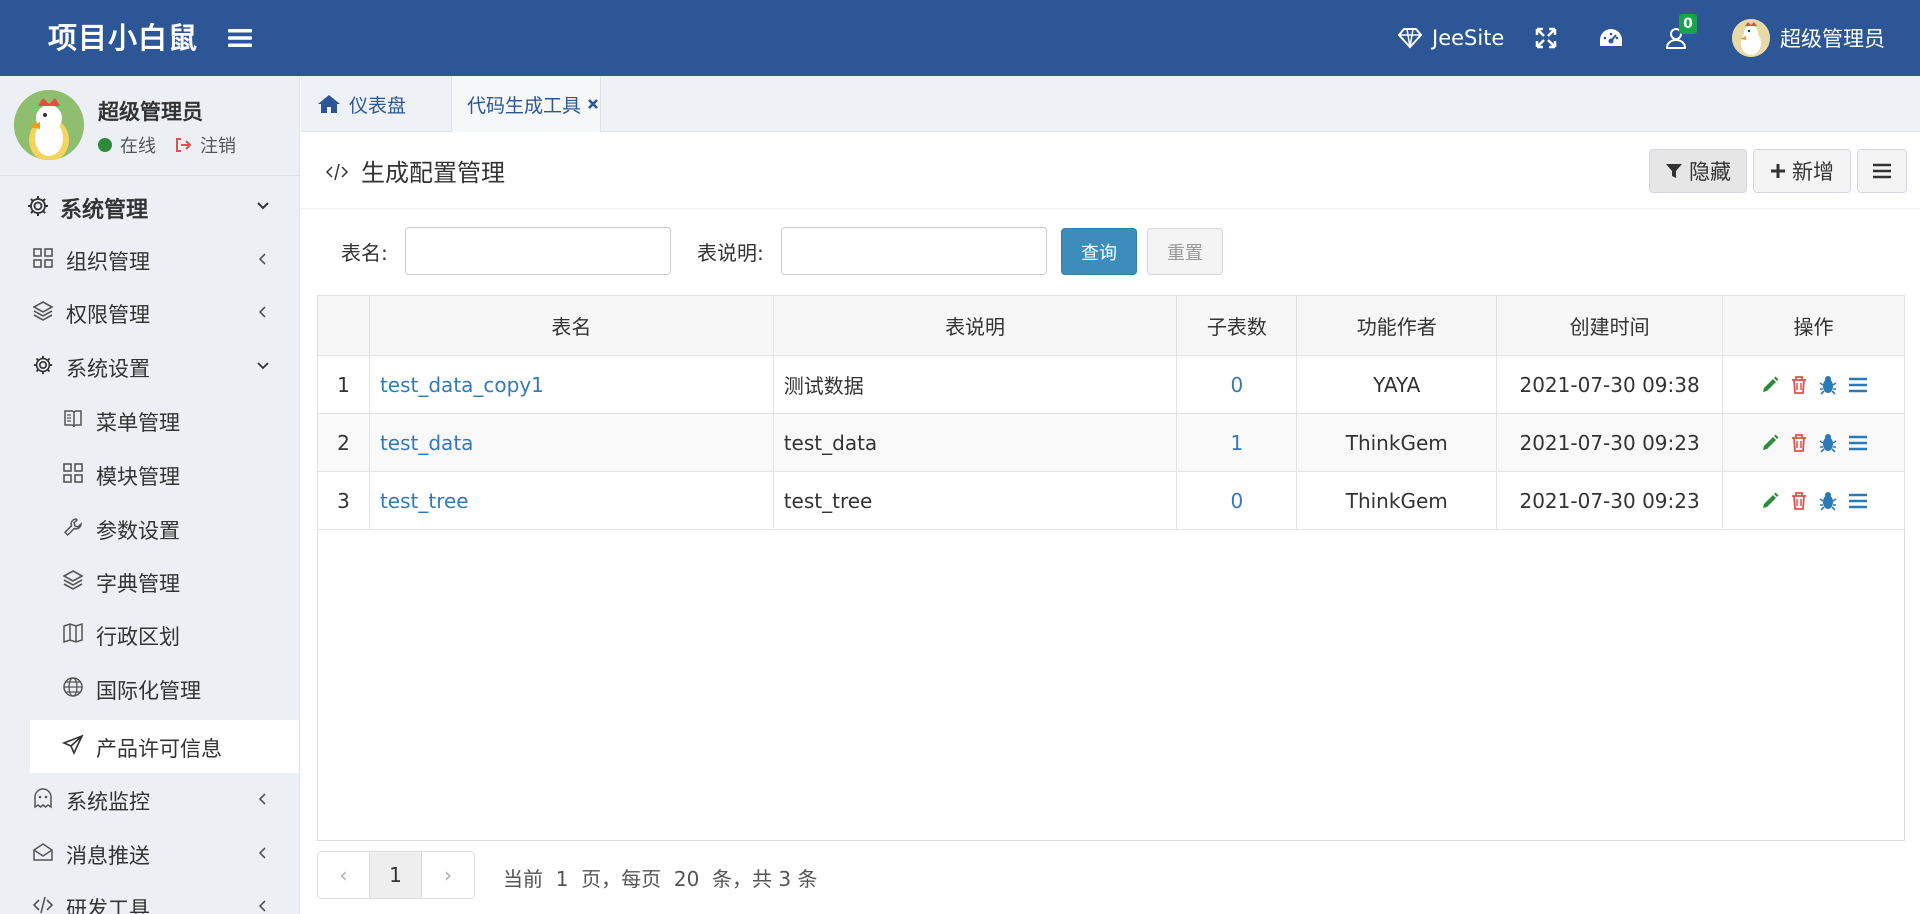 This screenshot has height=914, width=1920. I want to click on sidebar-item-i18n-management: 国际化管理, so click(149, 688).